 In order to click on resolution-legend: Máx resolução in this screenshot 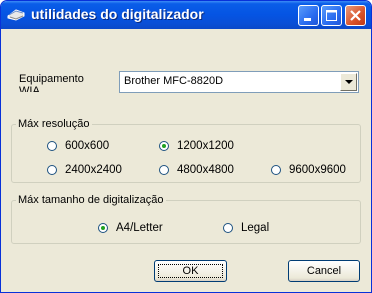, I will do `click(54, 124)`.